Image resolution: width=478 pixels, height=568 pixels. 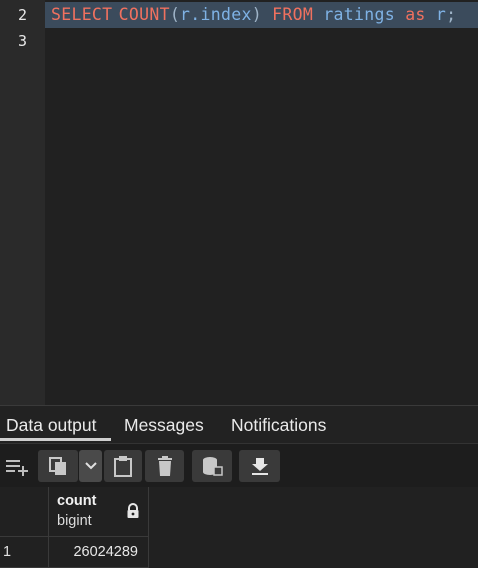 I want to click on tab-notifications: Notifications, so click(x=278, y=425).